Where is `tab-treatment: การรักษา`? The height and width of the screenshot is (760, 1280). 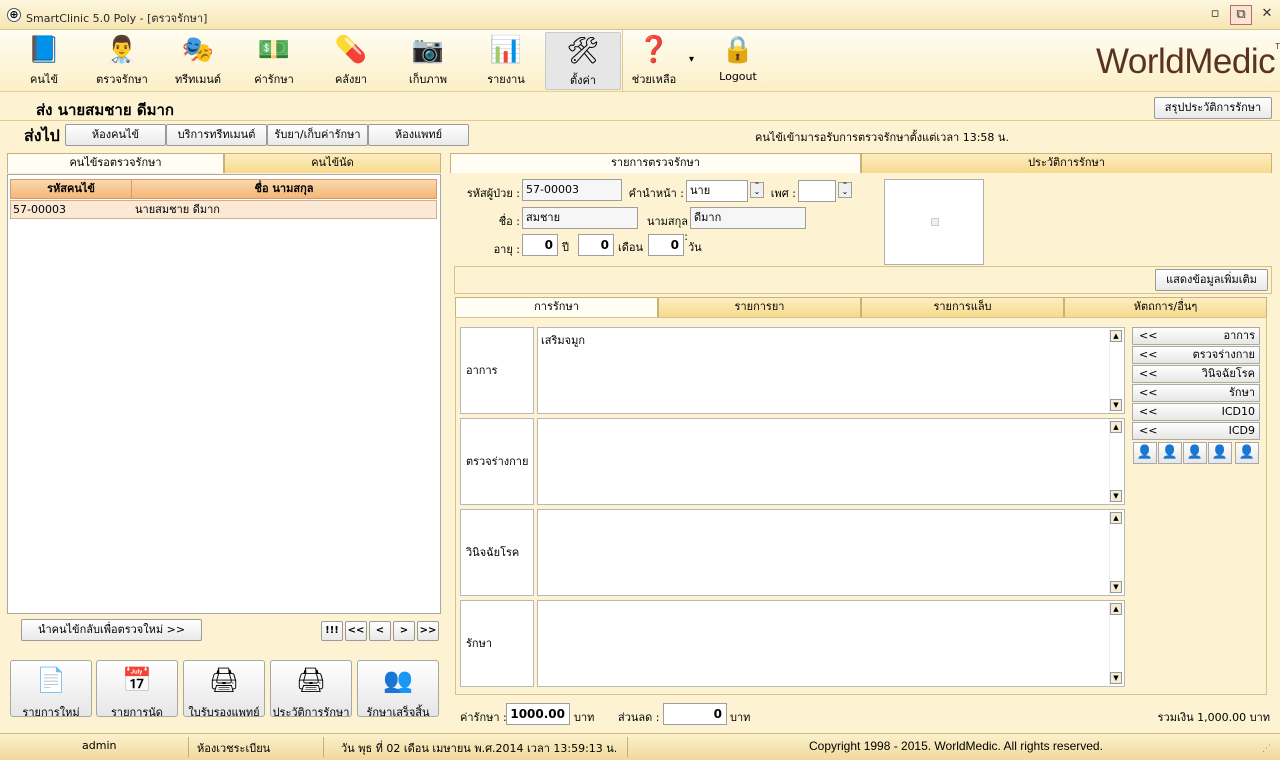
tab-treatment: การรักษา is located at coordinates (556, 307).